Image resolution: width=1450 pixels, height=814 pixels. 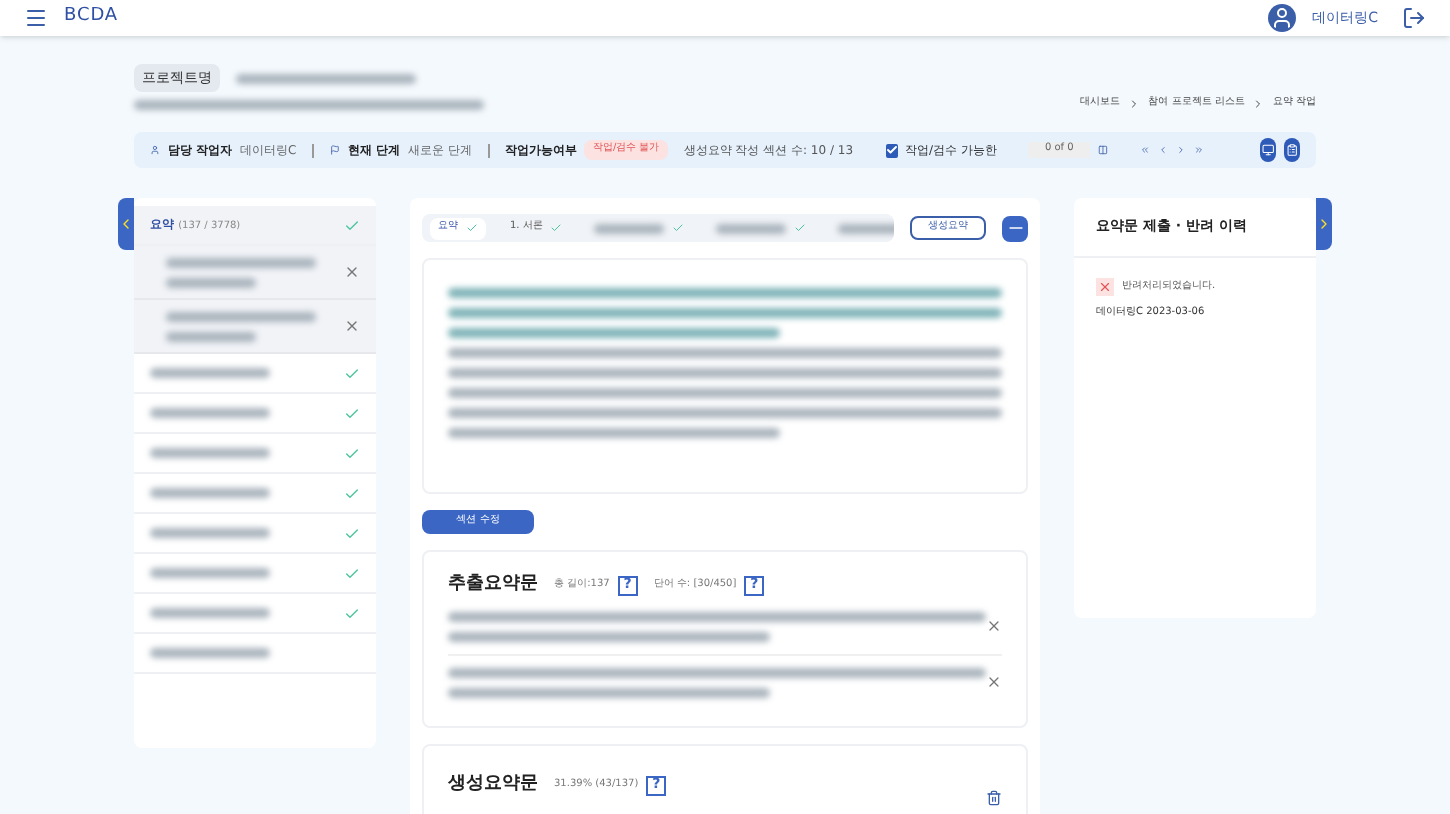 I want to click on next-icon, so click(x=1180, y=150).